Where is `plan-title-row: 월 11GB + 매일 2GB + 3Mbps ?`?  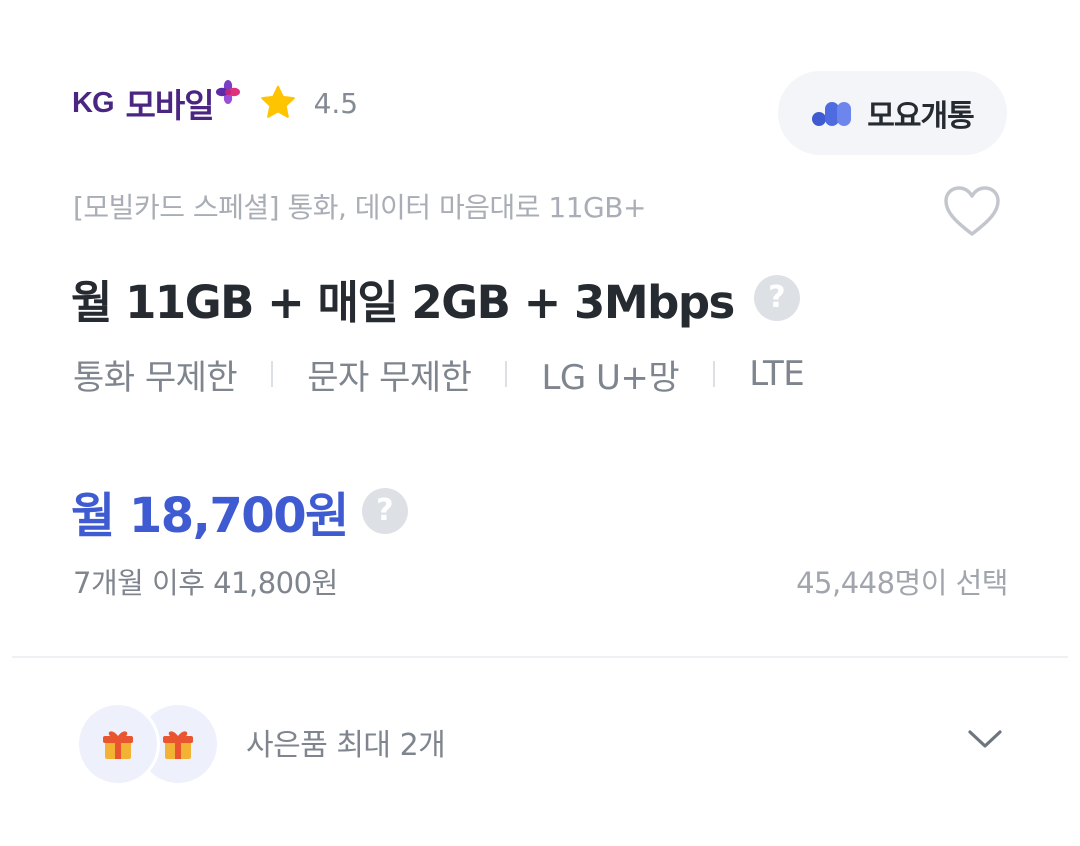
plan-title-row: 월 11GB + 매일 2GB + 3Mbps ? is located at coordinates (435, 298).